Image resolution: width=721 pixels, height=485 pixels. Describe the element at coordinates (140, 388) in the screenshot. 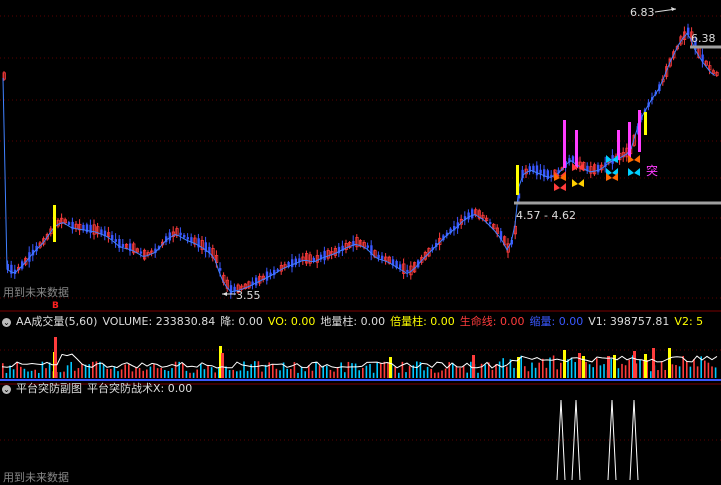

I see `indicator-field: 平台突防战术X: 0.00` at that location.